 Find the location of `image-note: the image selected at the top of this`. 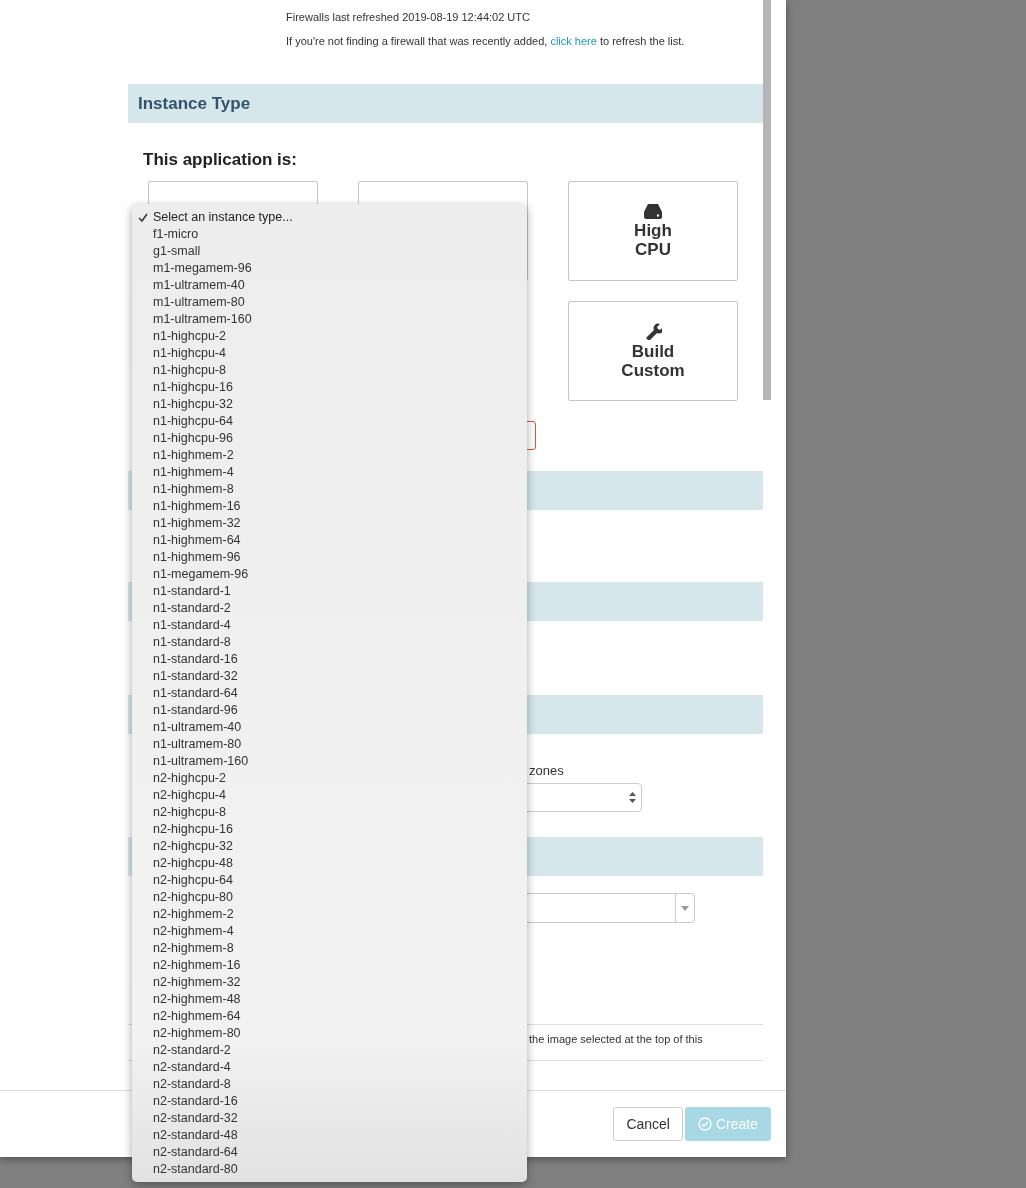

image-note: the image selected at the top of this is located at coordinates (616, 1039).